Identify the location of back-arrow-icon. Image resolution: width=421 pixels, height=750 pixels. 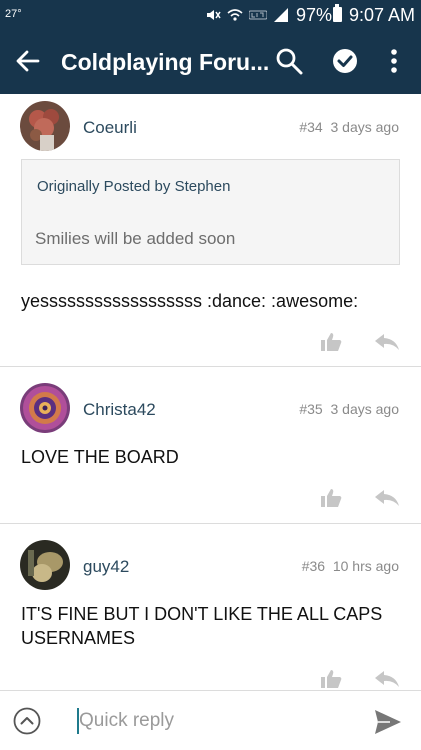
(28, 61).